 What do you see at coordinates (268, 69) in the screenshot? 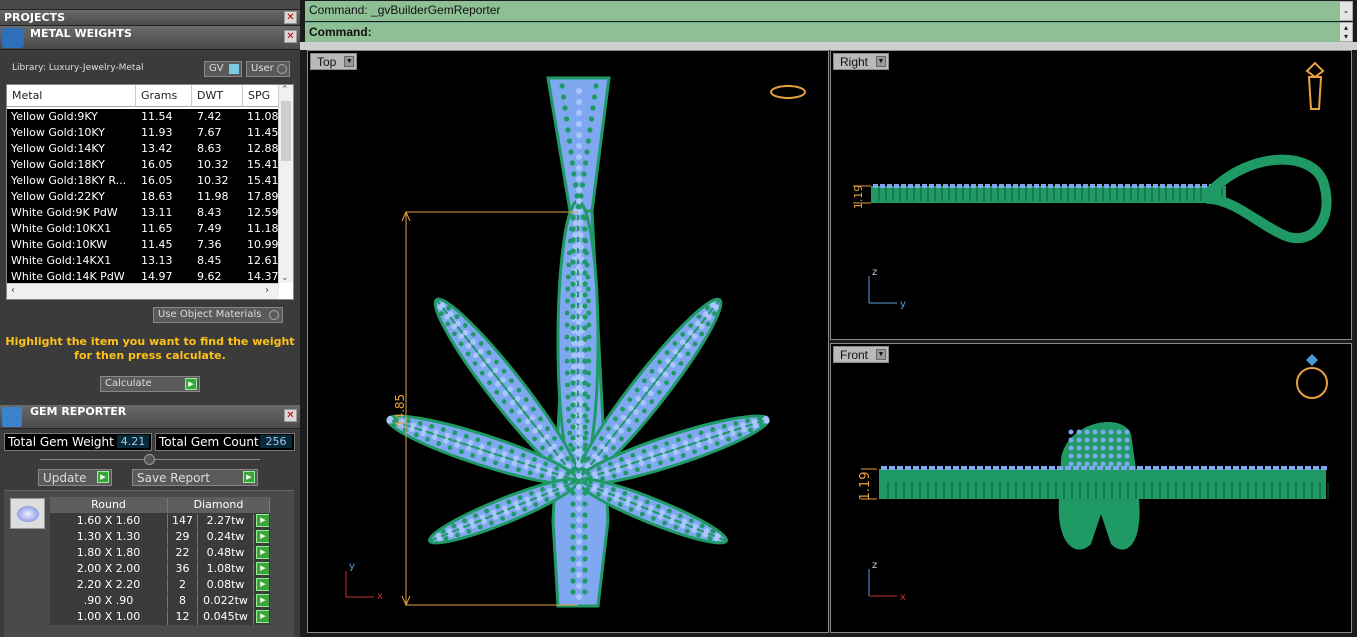
I see `user-toggle: User` at bounding box center [268, 69].